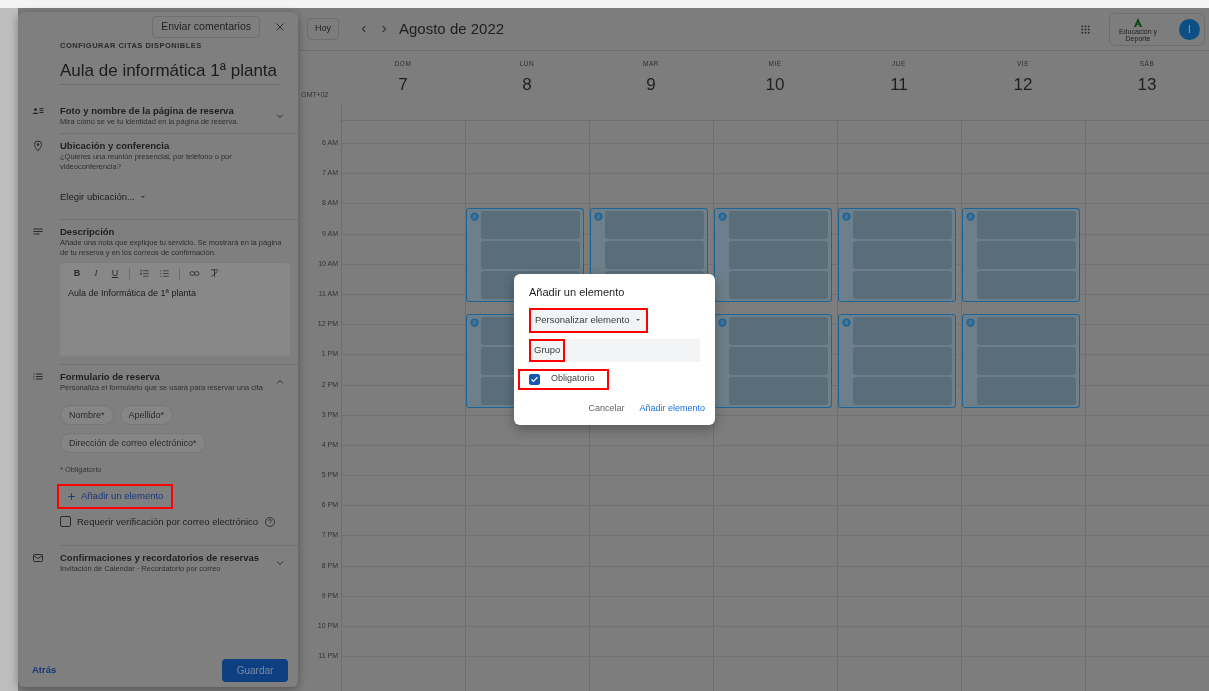  I want to click on date-number: 10, so click(775, 84).